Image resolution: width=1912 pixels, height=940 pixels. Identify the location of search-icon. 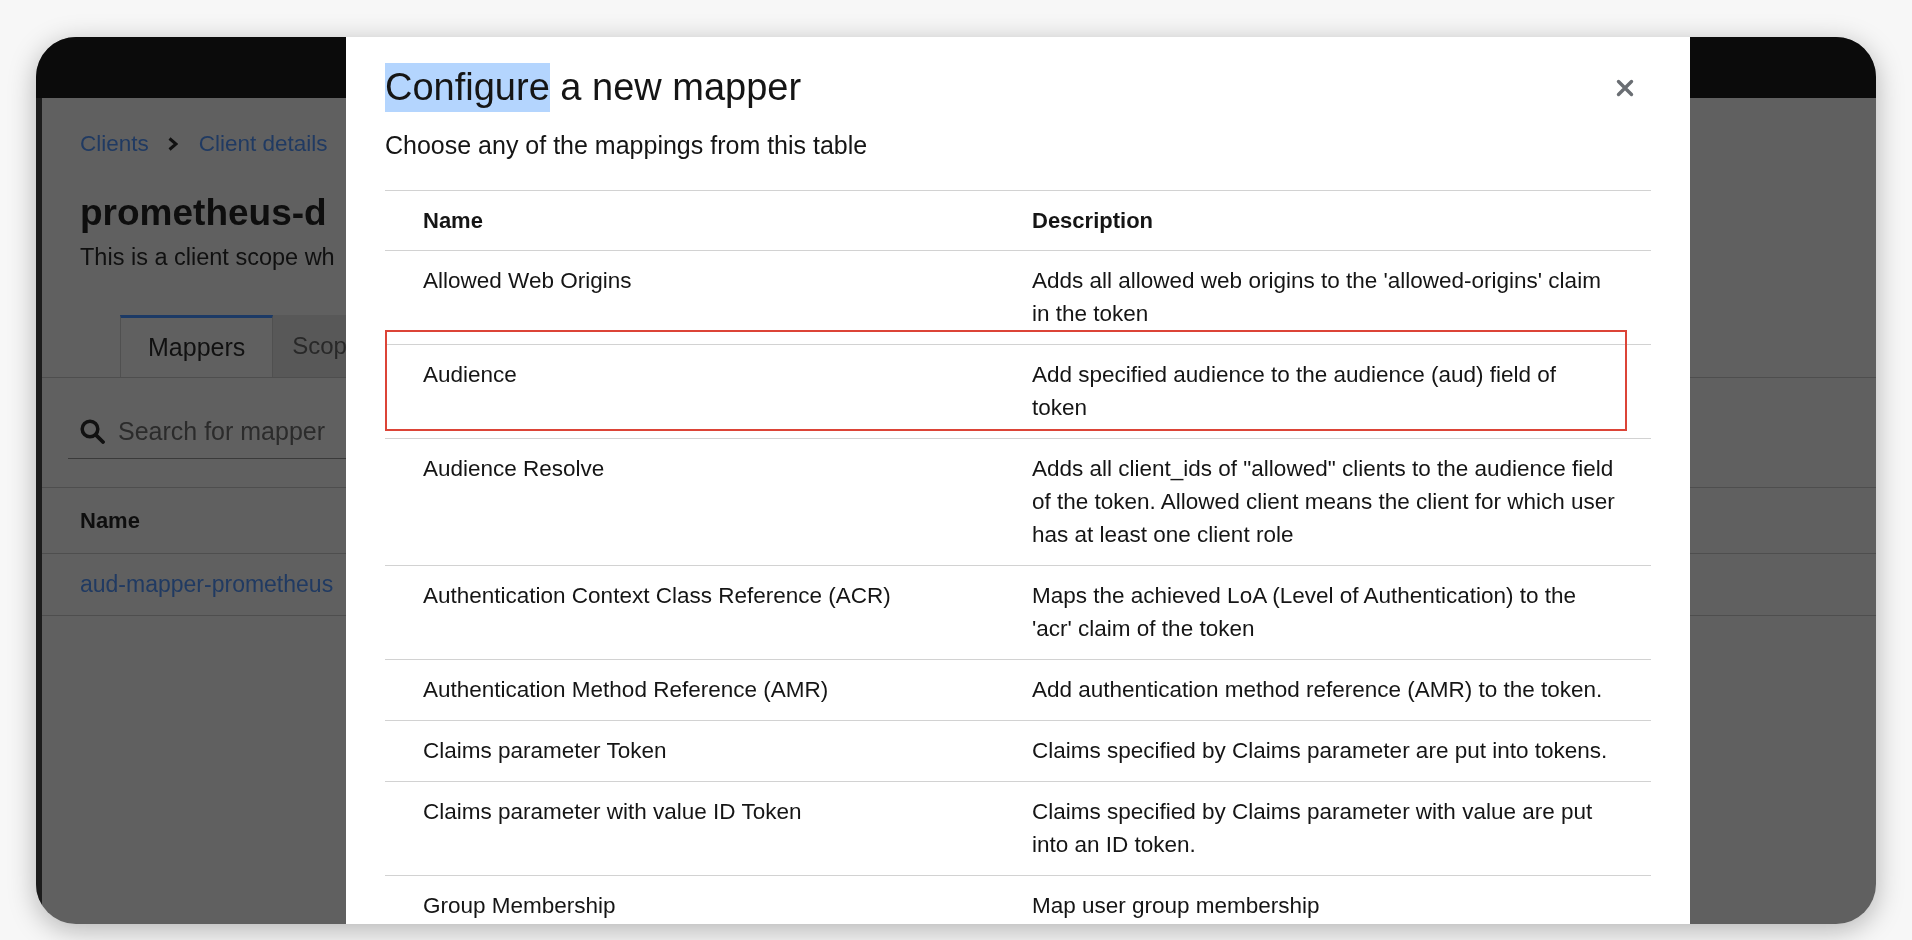
(92, 431).